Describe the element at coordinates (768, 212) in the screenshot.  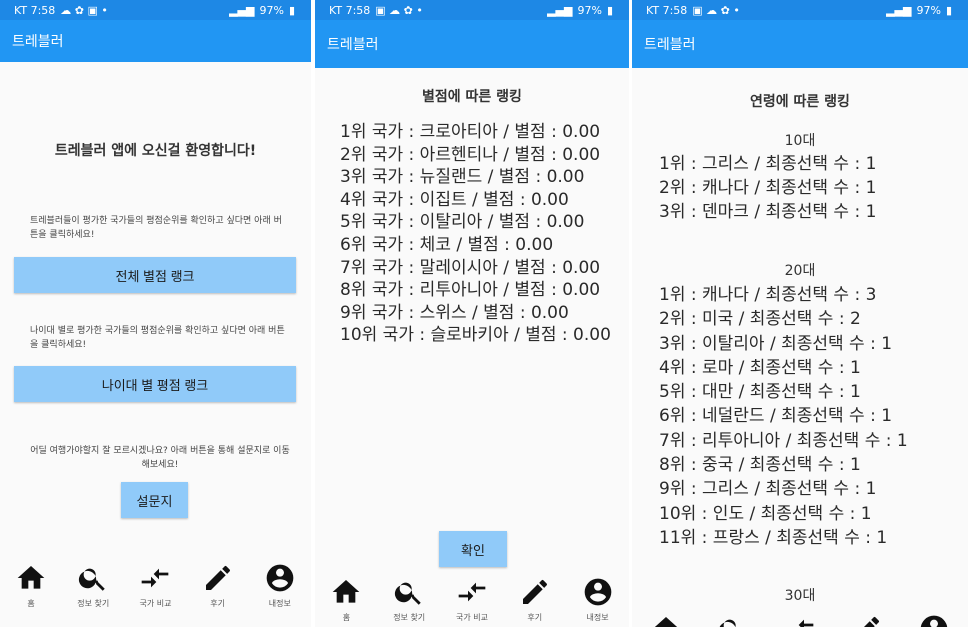
I see `list-item: 3위 : 덴마크 / 최종선택 수 : 1` at that location.